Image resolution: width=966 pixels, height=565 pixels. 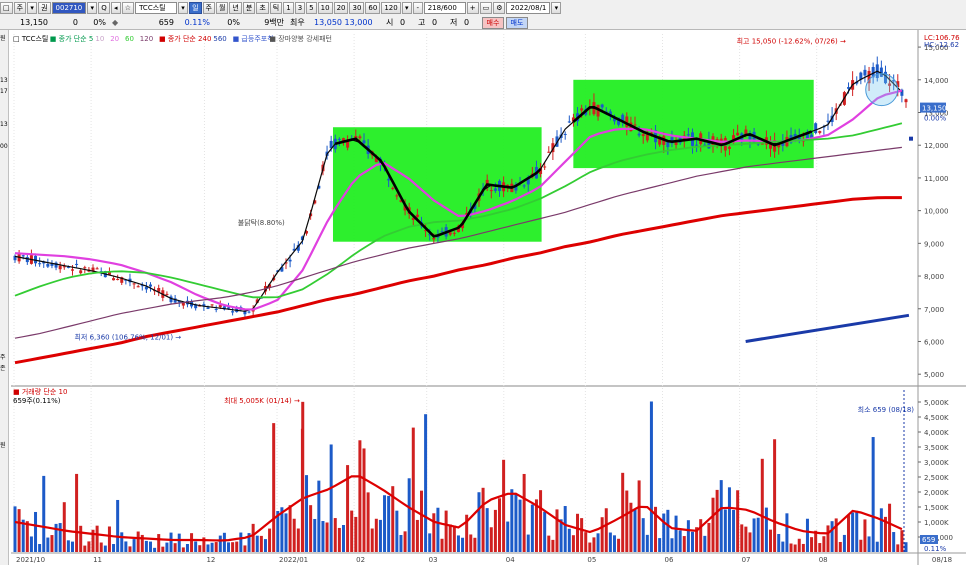 I want to click on period-year-button: 년, so click(x=235, y=7).